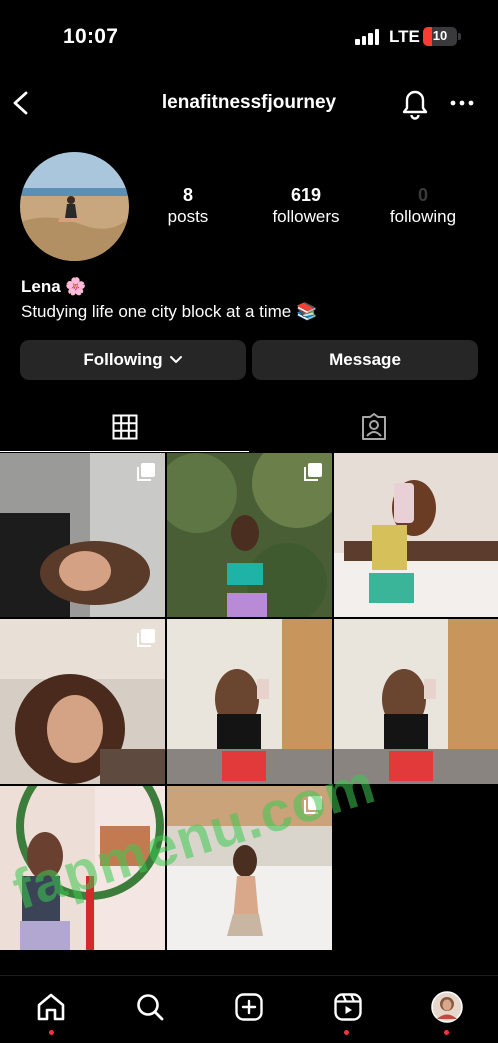 This screenshot has width=498, height=1043. I want to click on status-time: 10:07, so click(91, 36).